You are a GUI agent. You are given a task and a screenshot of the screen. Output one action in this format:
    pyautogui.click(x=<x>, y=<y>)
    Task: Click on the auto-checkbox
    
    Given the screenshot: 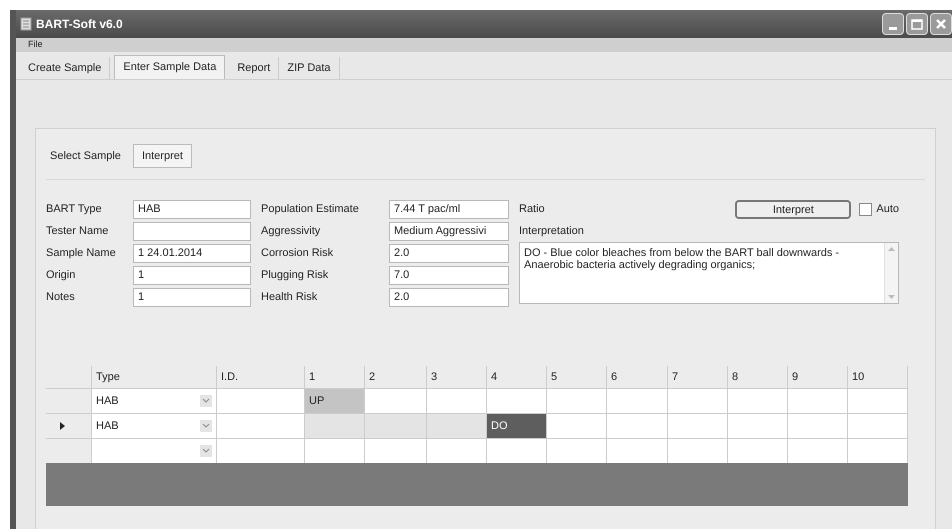 What is the action you would take?
    pyautogui.click(x=865, y=209)
    